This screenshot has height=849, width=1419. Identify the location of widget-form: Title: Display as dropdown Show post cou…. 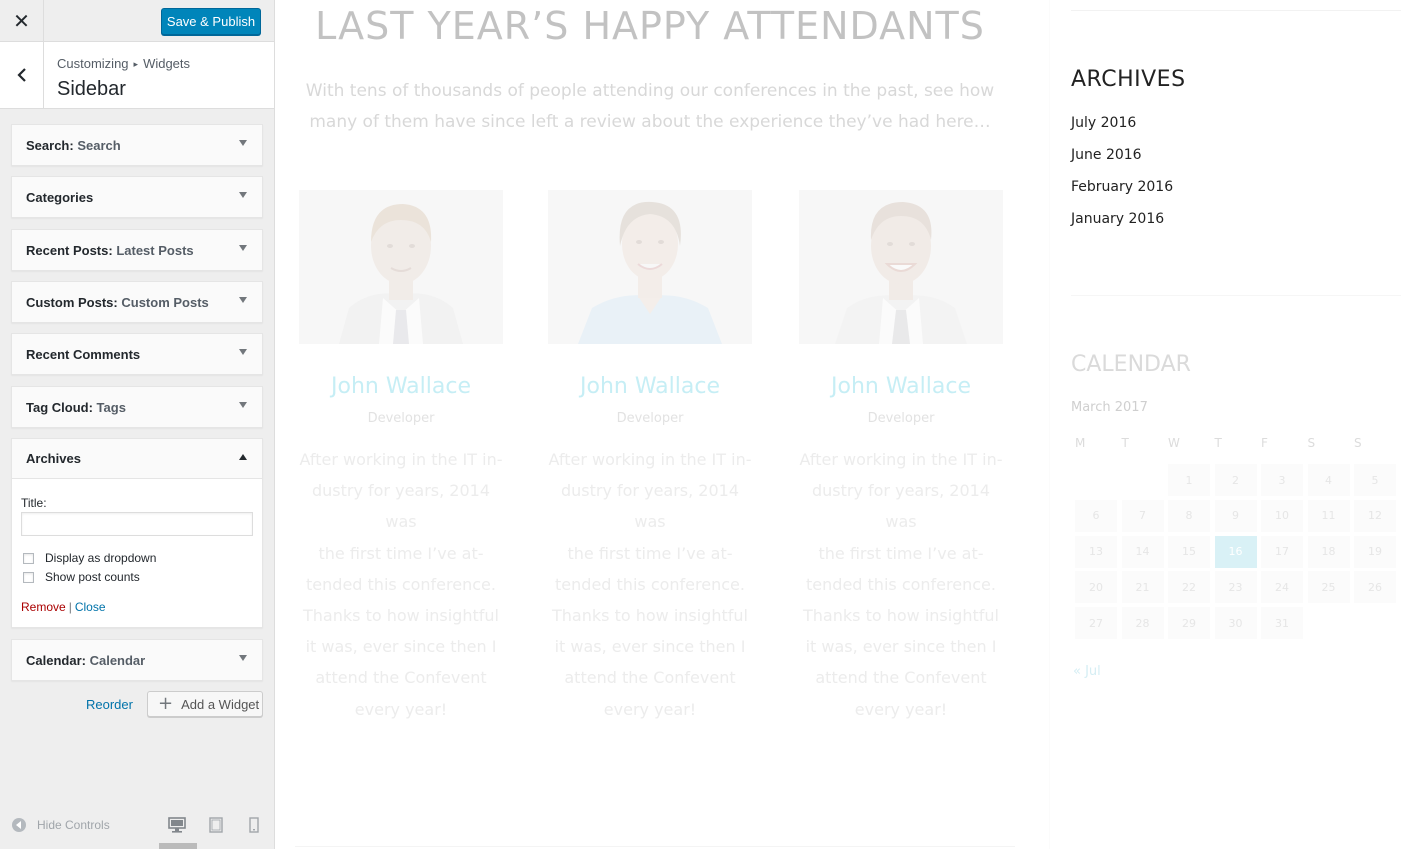
(137, 553).